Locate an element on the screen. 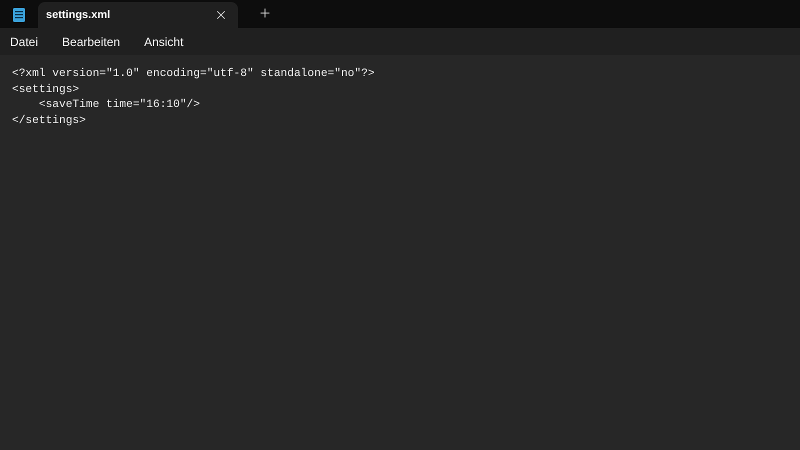 This screenshot has height=450, width=800. menu-item: Bearbeiten is located at coordinates (91, 41).